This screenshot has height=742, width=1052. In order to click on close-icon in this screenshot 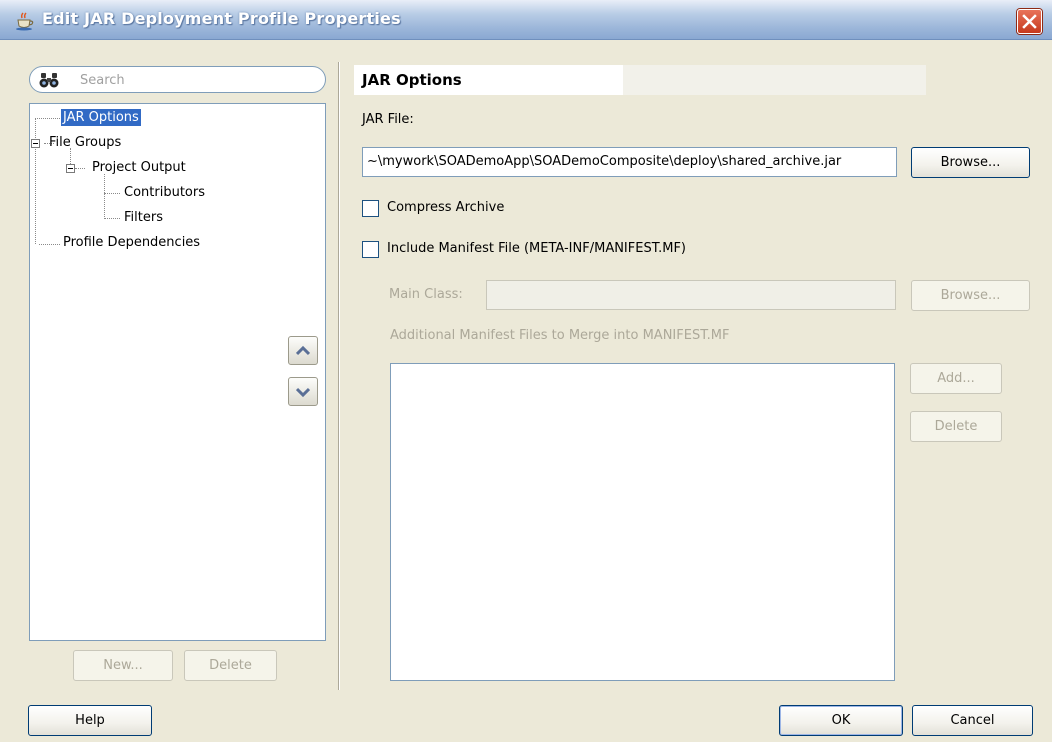, I will do `click(1029, 21)`.